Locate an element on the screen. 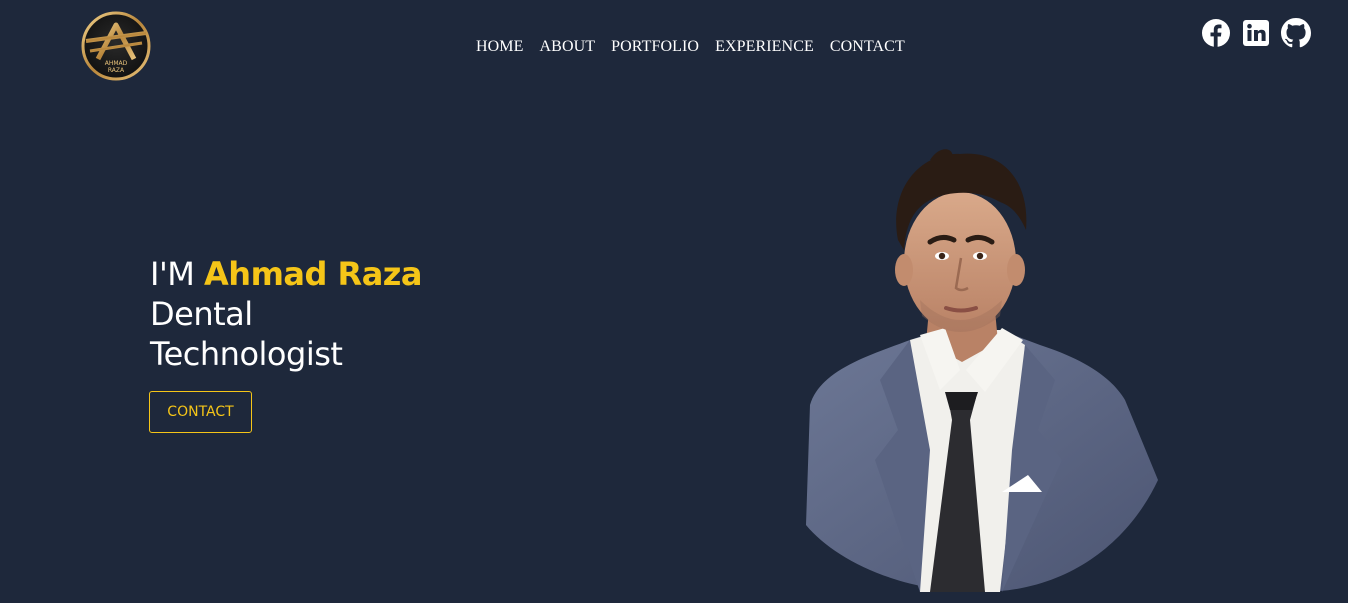  linkedin-icon is located at coordinates (1256, 33).